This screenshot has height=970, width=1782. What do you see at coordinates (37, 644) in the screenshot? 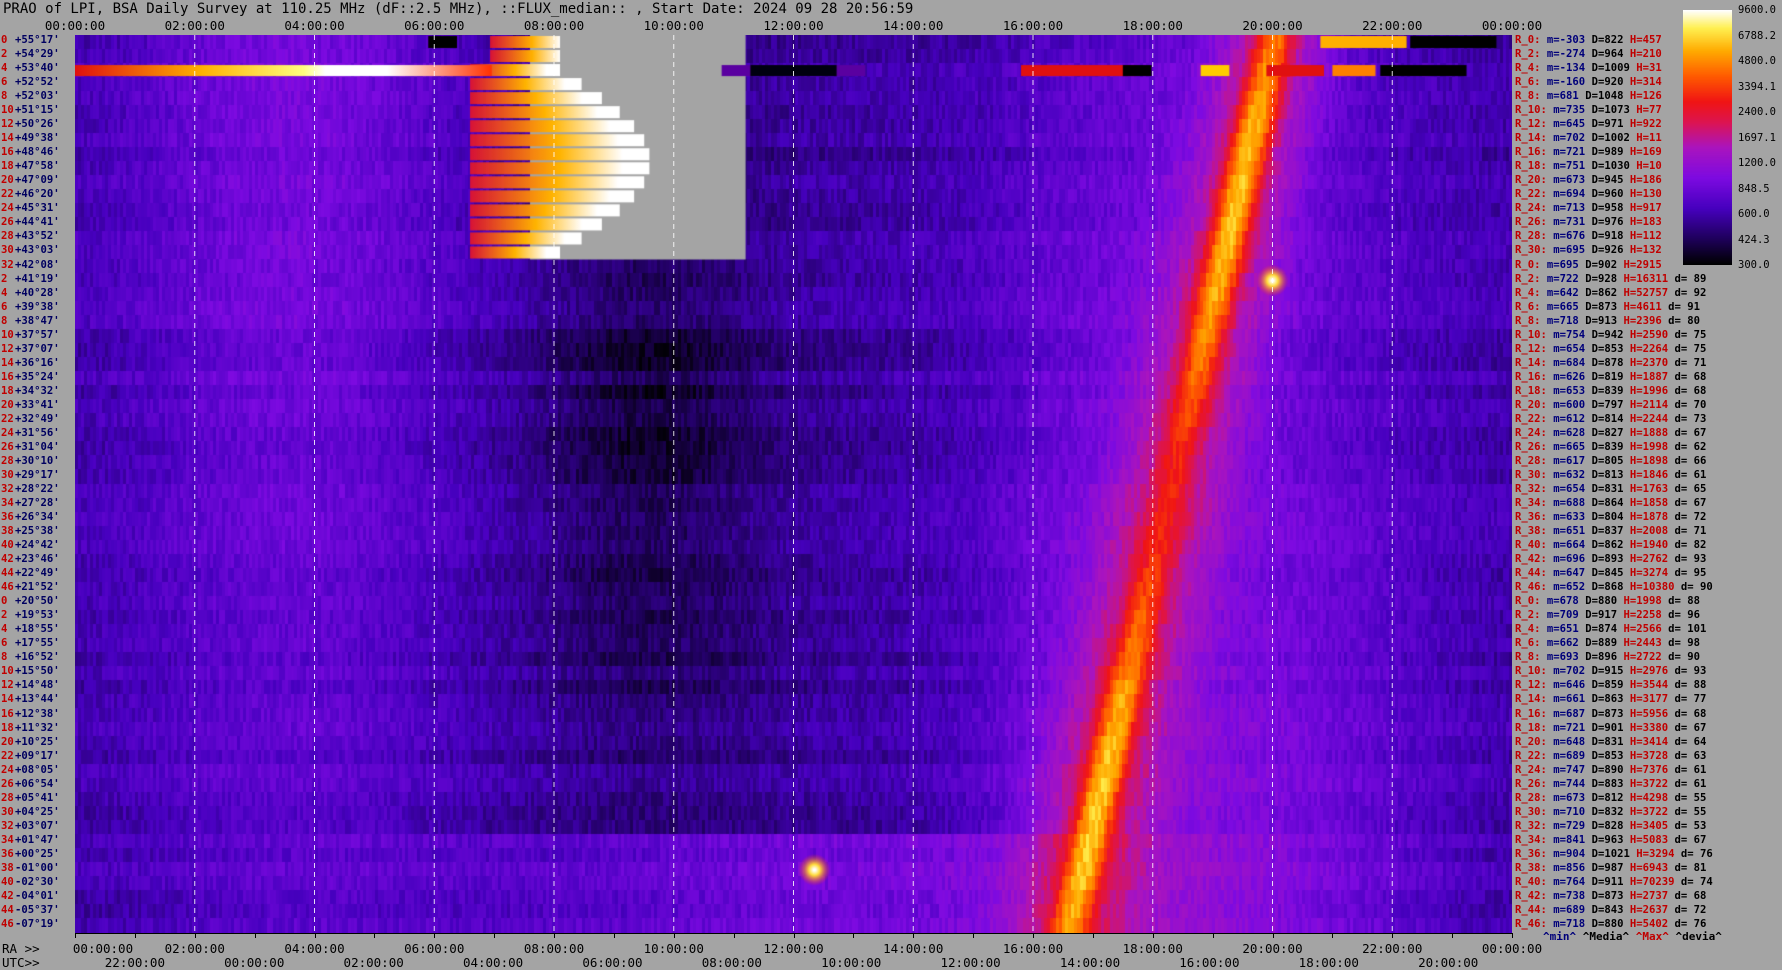
I see `beam-label: 6 +17°55'` at bounding box center [37, 644].